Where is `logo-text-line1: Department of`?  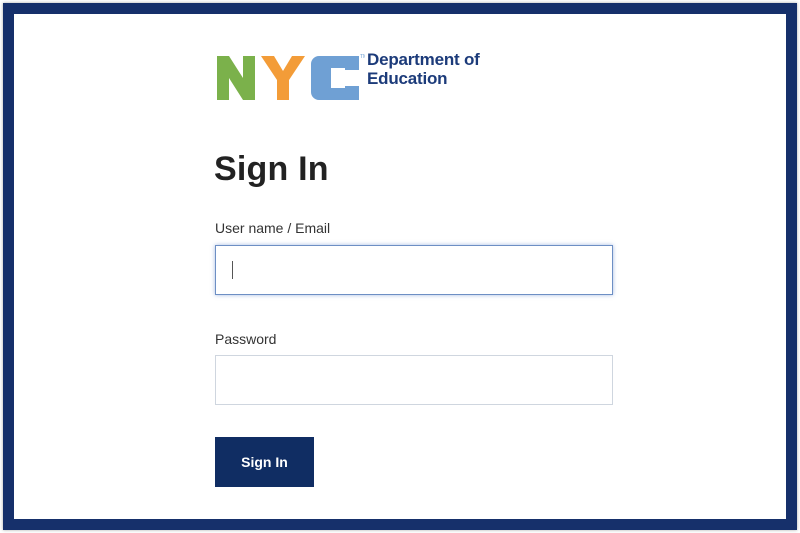 logo-text-line1: Department of is located at coordinates (423, 59).